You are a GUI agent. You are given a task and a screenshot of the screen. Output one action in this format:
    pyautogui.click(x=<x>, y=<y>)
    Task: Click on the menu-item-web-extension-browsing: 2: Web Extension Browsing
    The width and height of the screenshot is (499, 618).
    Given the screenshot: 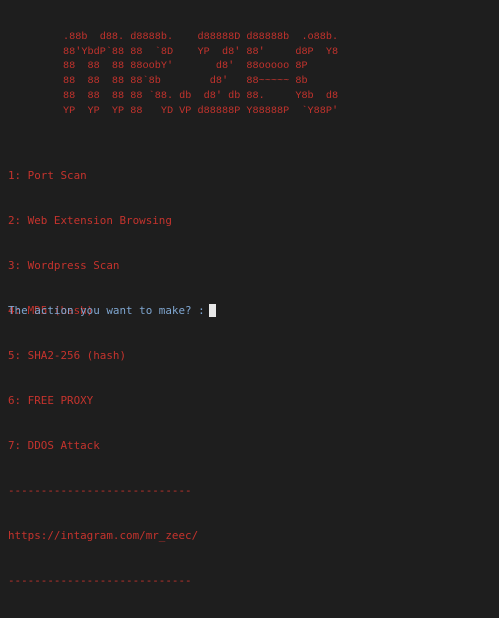 What is the action you would take?
    pyautogui.click(x=90, y=220)
    